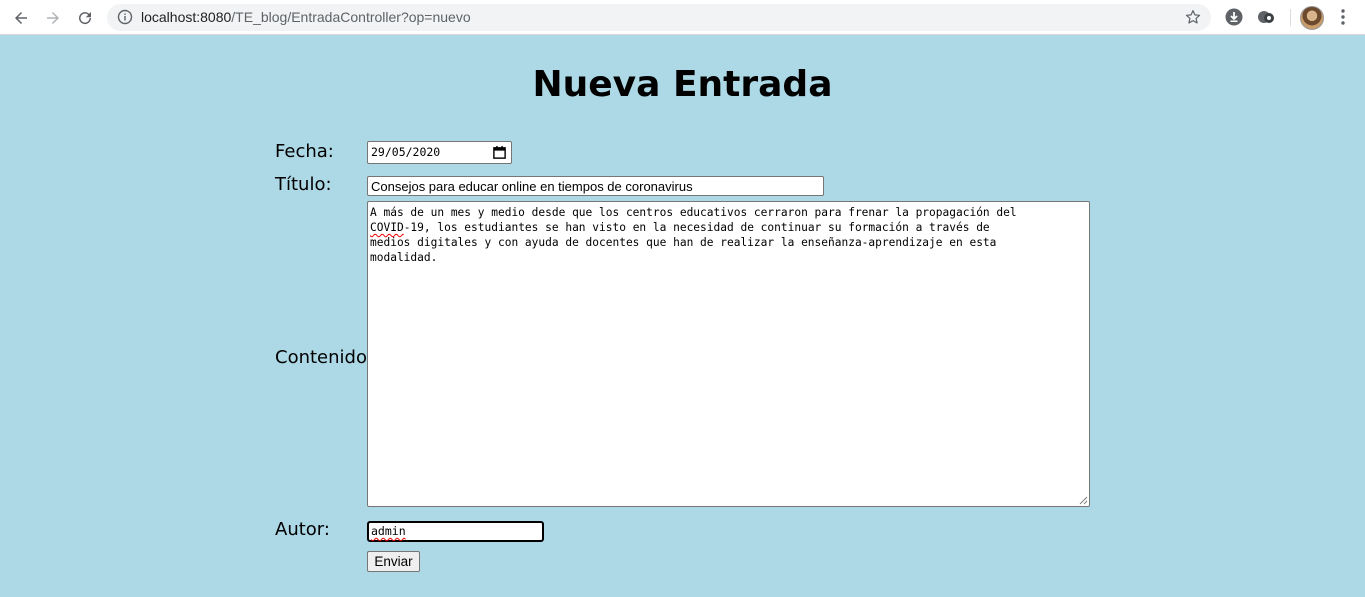  Describe the element at coordinates (455, 531) in the screenshot. I see `autor-input: admin` at that location.